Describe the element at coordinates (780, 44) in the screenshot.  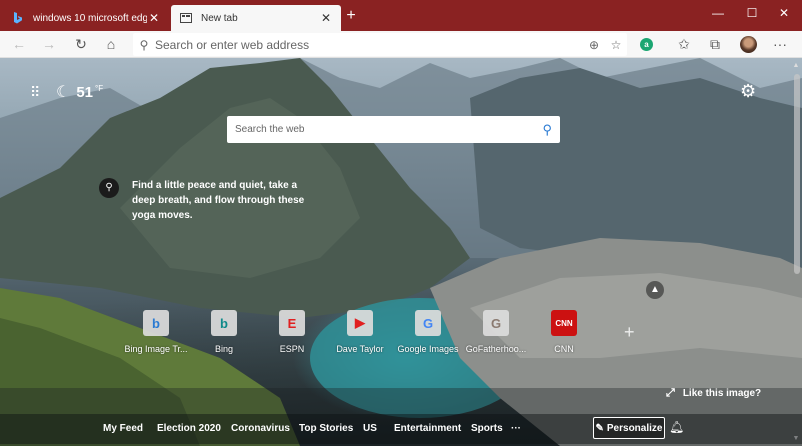
I see `more-options-icon: ···` at that location.